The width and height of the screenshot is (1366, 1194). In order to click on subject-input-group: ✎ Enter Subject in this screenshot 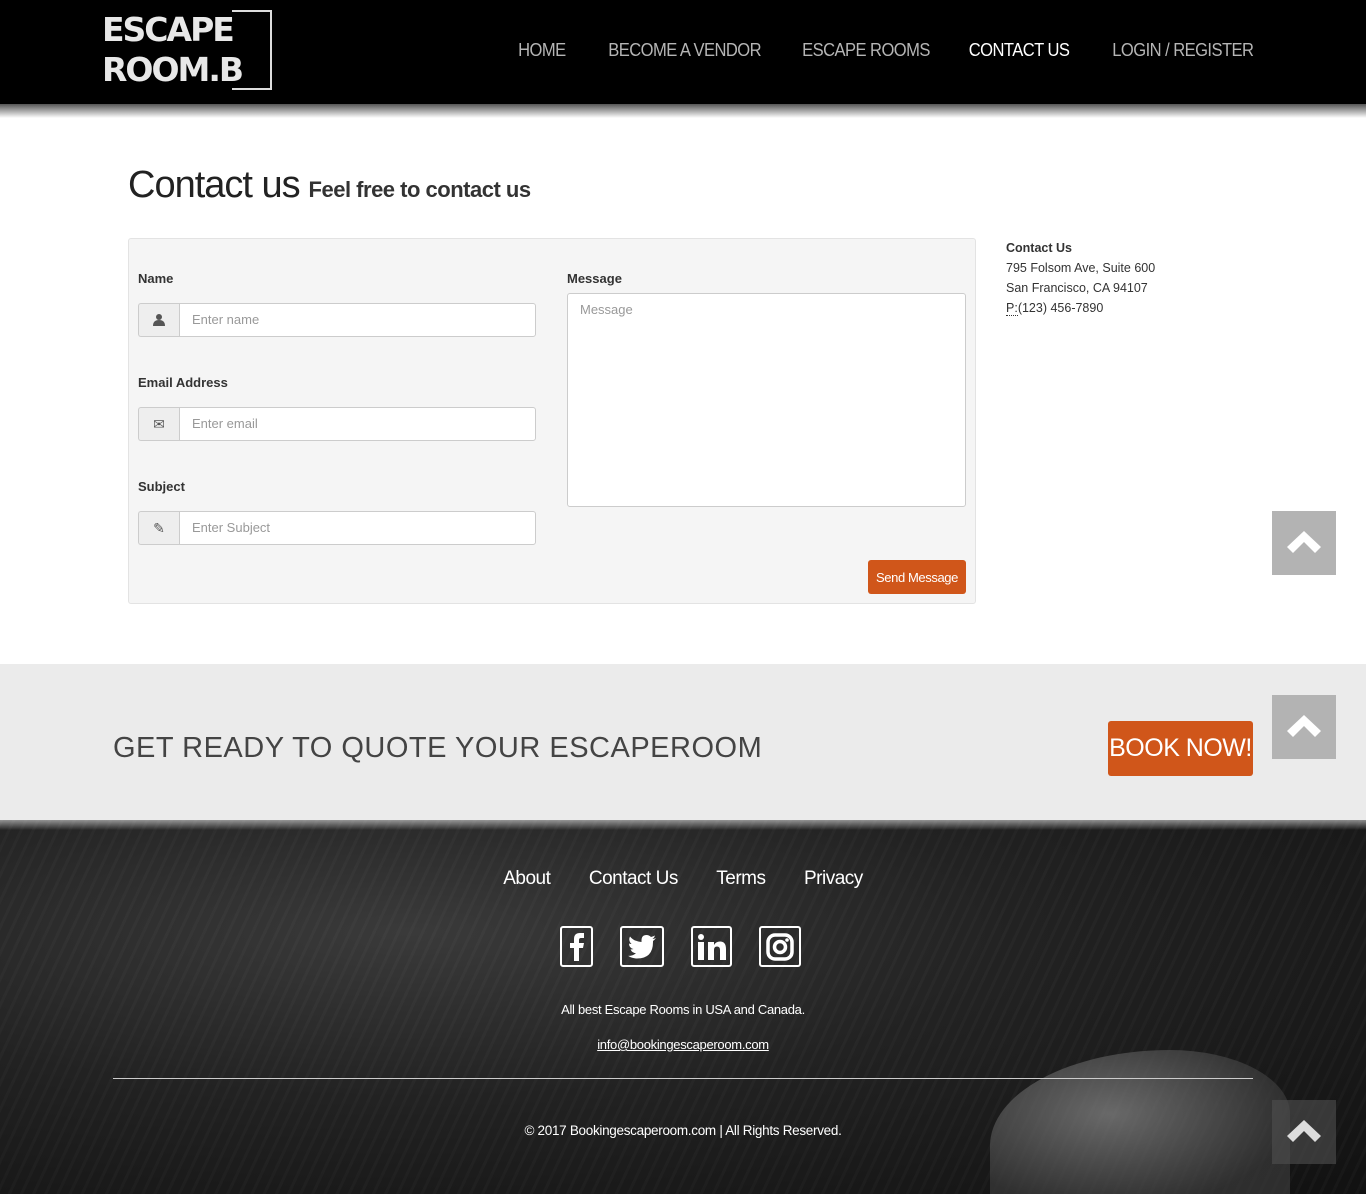, I will do `click(337, 528)`.